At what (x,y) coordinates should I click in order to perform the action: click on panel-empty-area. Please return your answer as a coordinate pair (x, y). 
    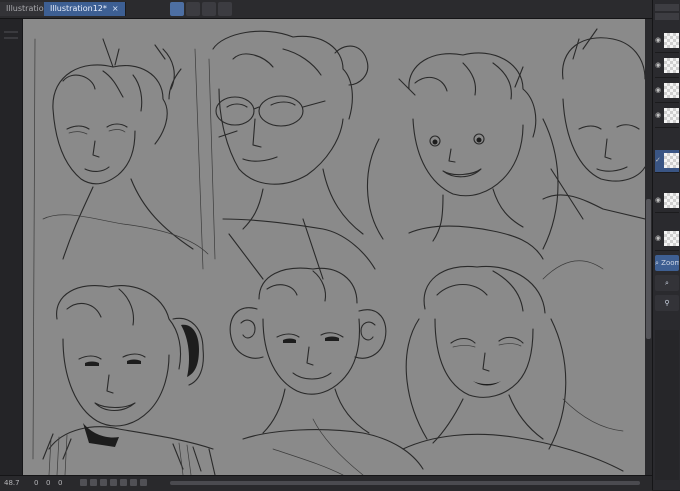
    Looking at the image, I should click on (667, 405).